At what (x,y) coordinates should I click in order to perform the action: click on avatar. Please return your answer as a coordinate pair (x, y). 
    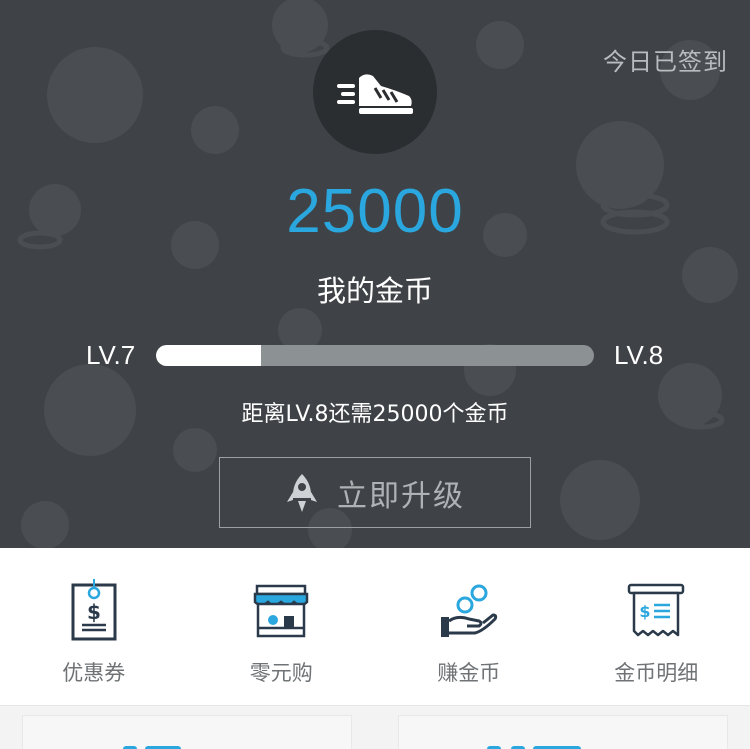
    Looking at the image, I should click on (375, 92).